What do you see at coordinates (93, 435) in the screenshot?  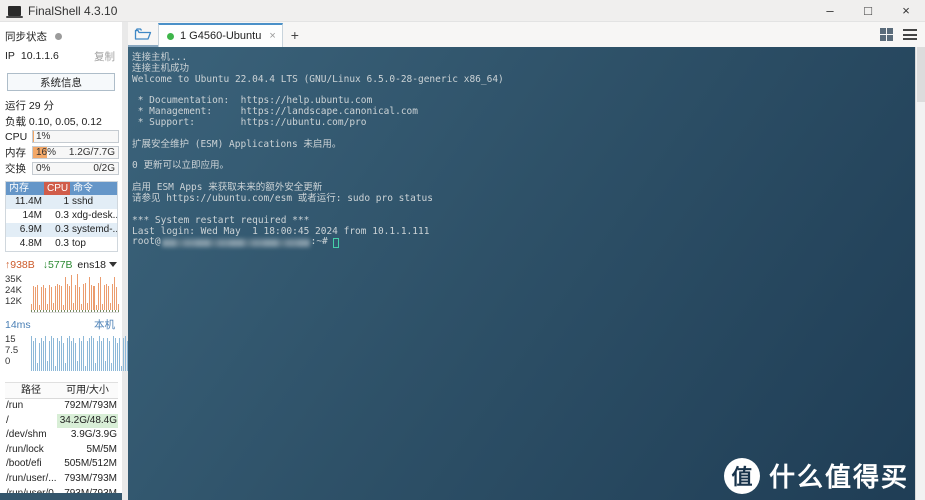 I see `disk-size: 3.9G/3.9G` at bounding box center [93, 435].